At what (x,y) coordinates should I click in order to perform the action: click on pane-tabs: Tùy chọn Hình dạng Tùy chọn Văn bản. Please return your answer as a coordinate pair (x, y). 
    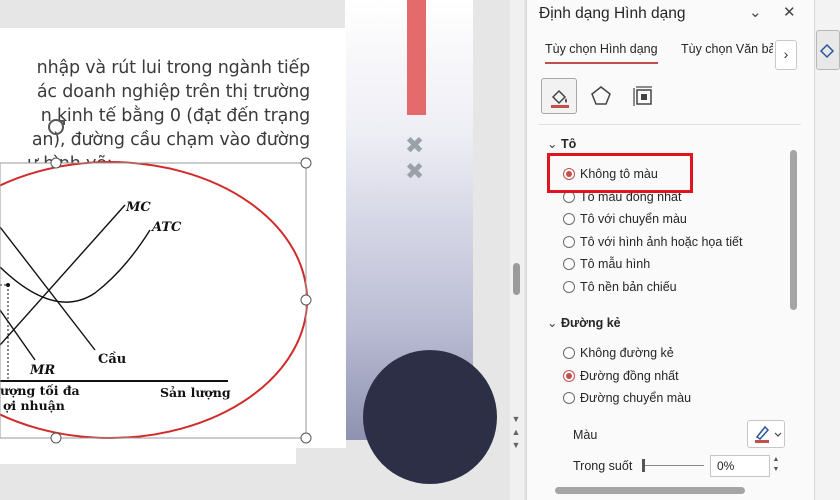
    Looking at the image, I should click on (671, 53).